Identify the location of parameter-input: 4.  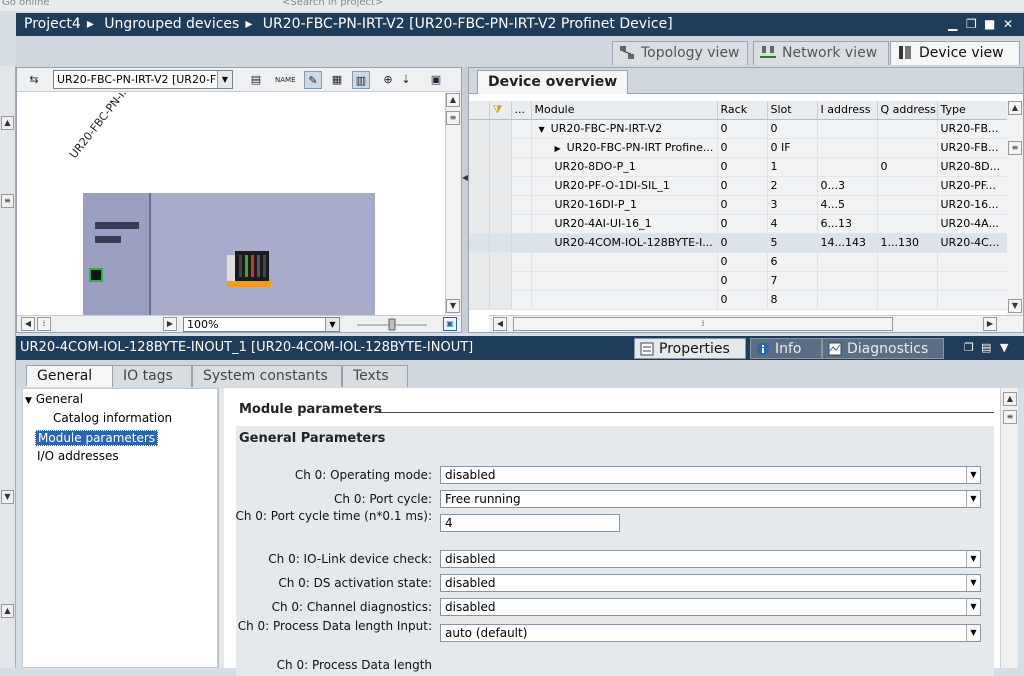
(530, 523).